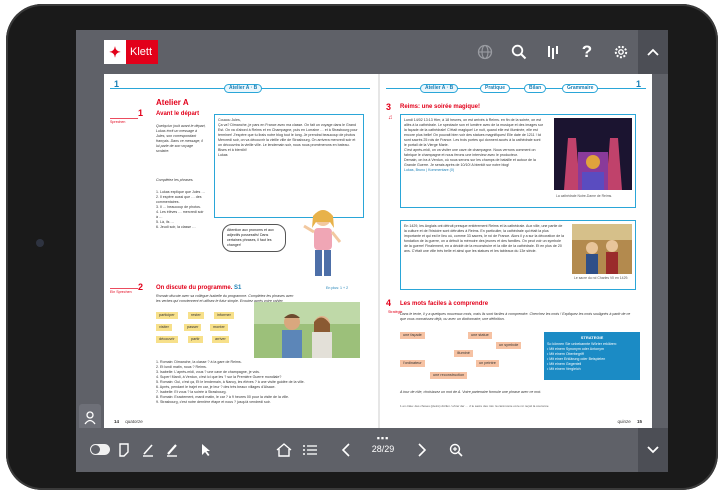 The image size is (723, 494). I want to click on page-indicator: ▪▪▪ 28/29, so click(383, 444).